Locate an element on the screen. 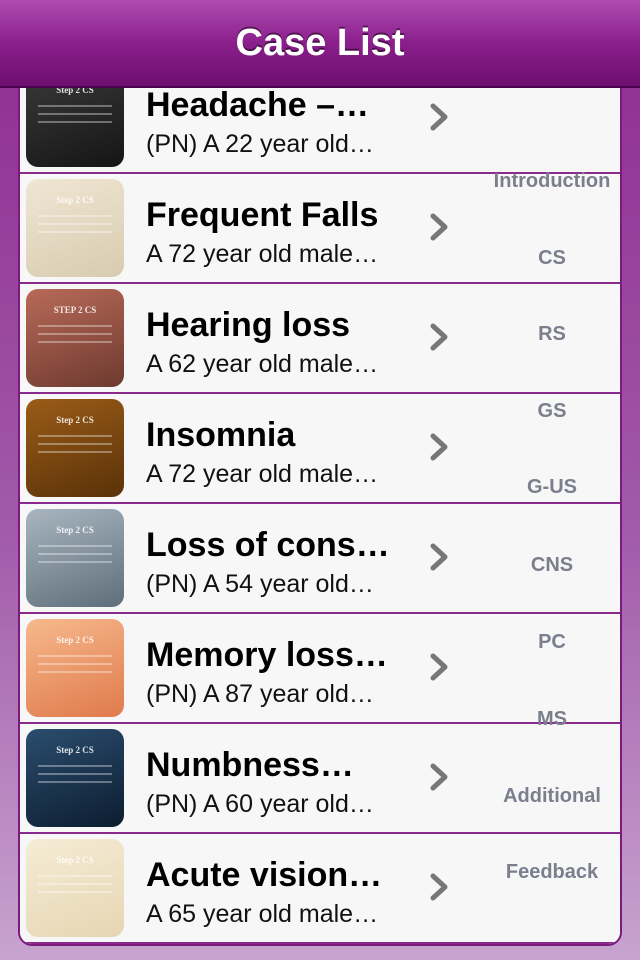  section-index-item: RS is located at coordinates (552, 334).